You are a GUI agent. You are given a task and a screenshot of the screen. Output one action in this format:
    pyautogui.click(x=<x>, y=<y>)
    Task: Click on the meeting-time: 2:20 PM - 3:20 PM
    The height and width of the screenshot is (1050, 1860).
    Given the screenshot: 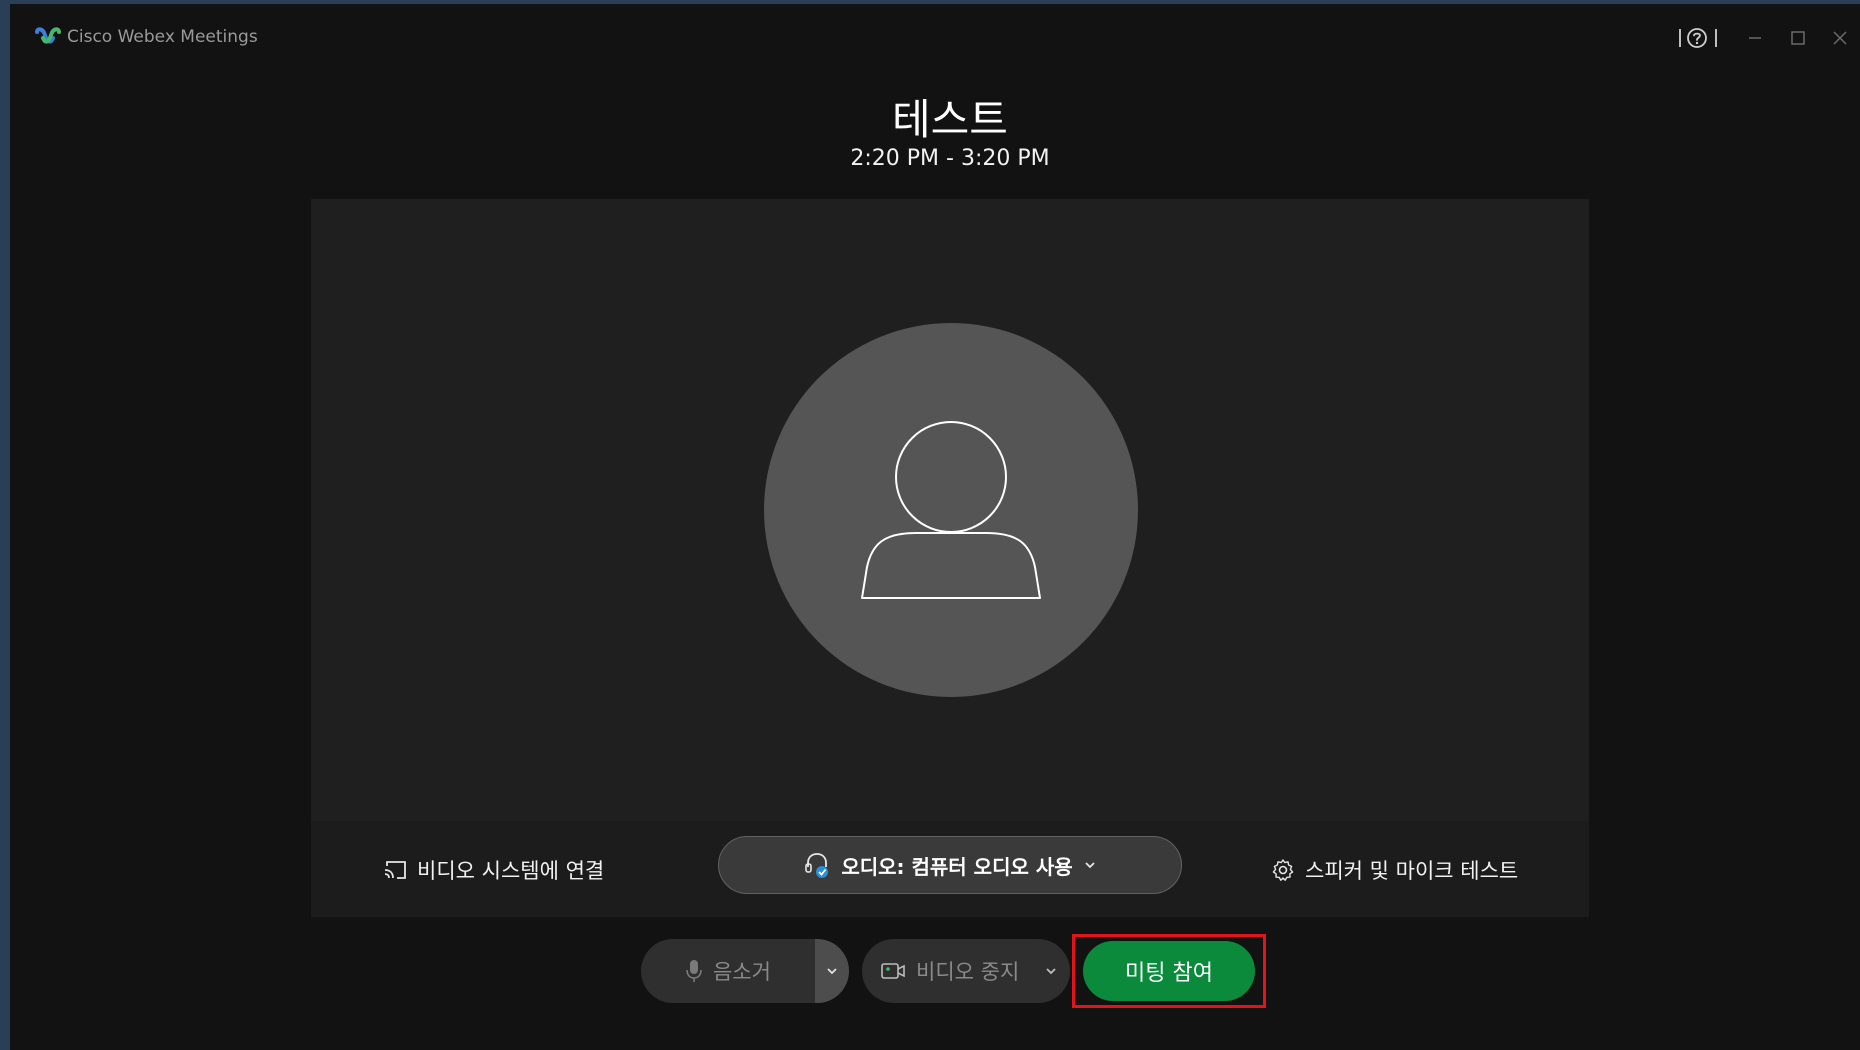 What is the action you would take?
    pyautogui.click(x=950, y=158)
    